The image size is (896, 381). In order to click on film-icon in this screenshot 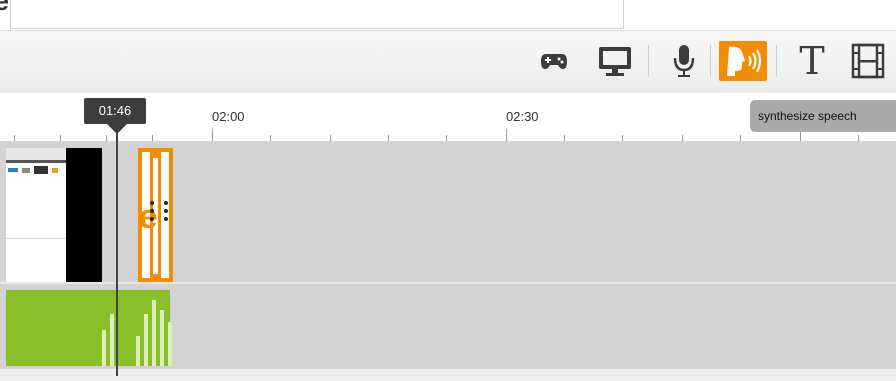, I will do `click(868, 61)`.